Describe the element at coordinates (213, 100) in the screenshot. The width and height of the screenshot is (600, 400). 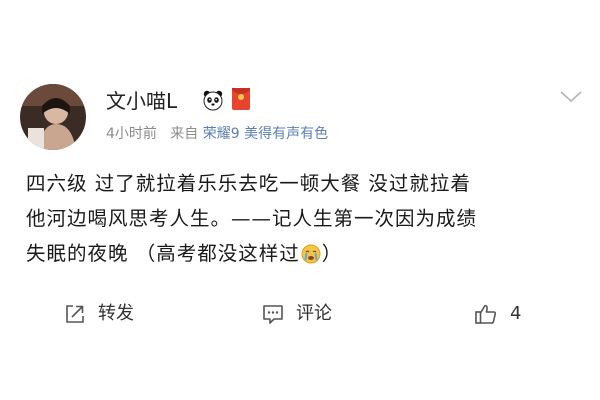
I see `panda-icon` at that location.